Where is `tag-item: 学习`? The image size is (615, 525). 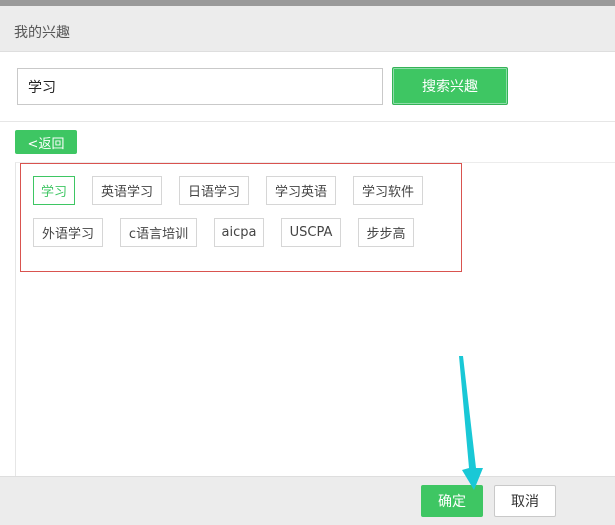 tag-item: 学习 is located at coordinates (54, 190).